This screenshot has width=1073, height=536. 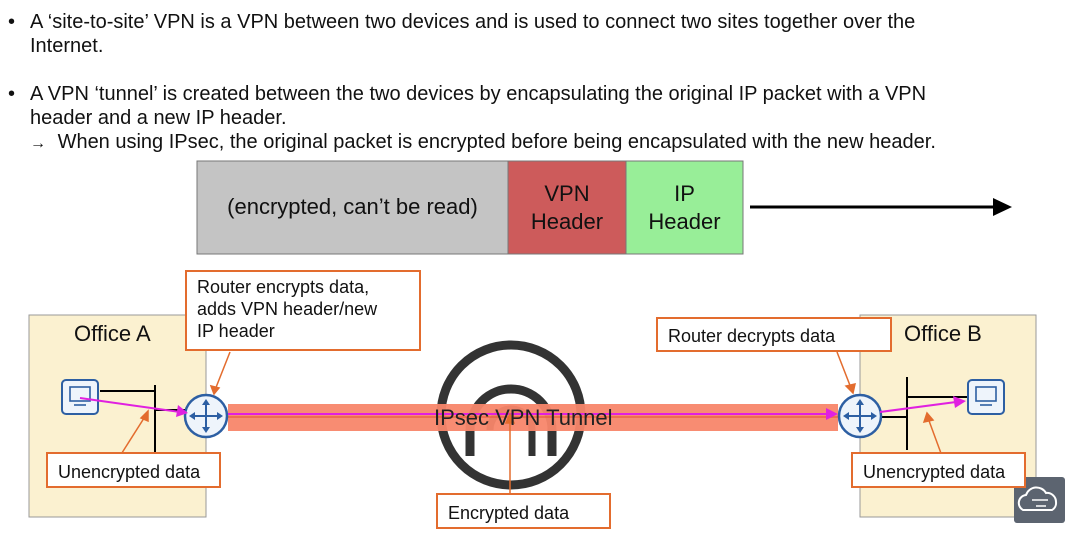 I want to click on ip-header-line1: IP, so click(x=684, y=193).